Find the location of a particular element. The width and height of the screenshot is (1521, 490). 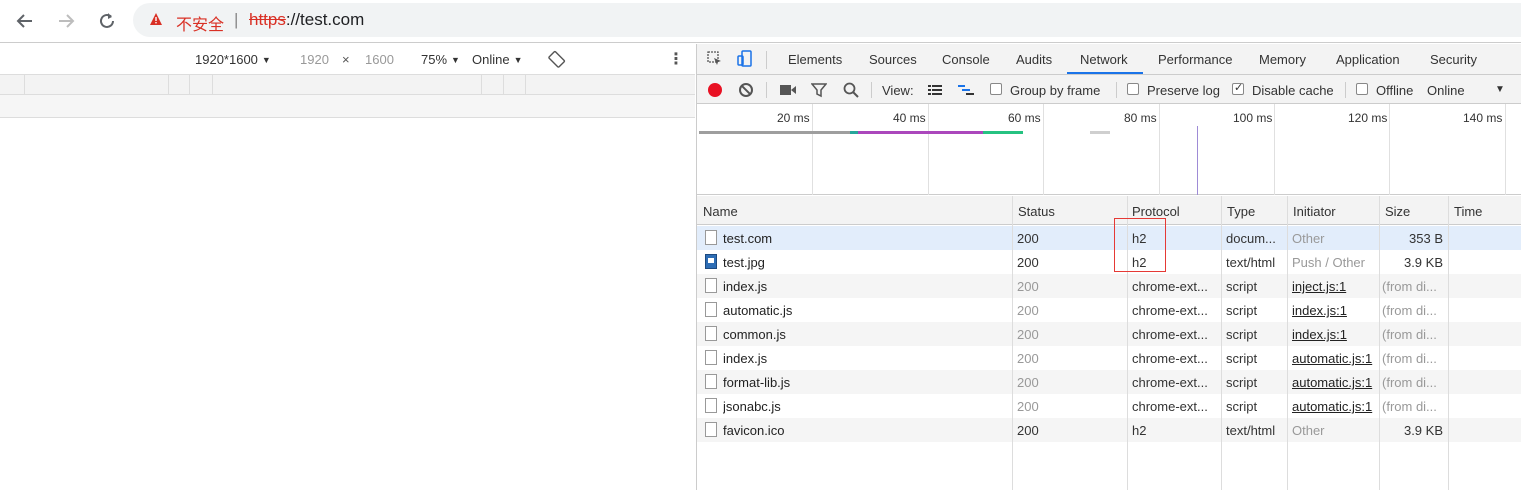

table-row: test.com 200 h2 docum... Other 353 B is located at coordinates (1109, 238).